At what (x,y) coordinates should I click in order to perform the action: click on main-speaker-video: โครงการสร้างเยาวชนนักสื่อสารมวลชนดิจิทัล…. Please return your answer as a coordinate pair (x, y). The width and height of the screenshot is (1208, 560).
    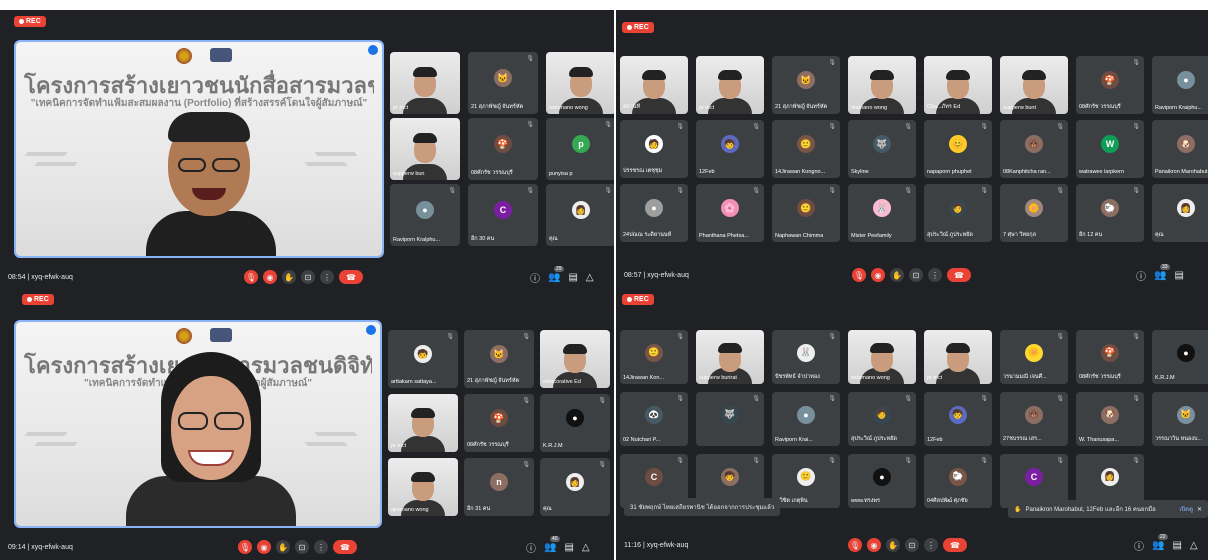
    Looking at the image, I should click on (199, 149).